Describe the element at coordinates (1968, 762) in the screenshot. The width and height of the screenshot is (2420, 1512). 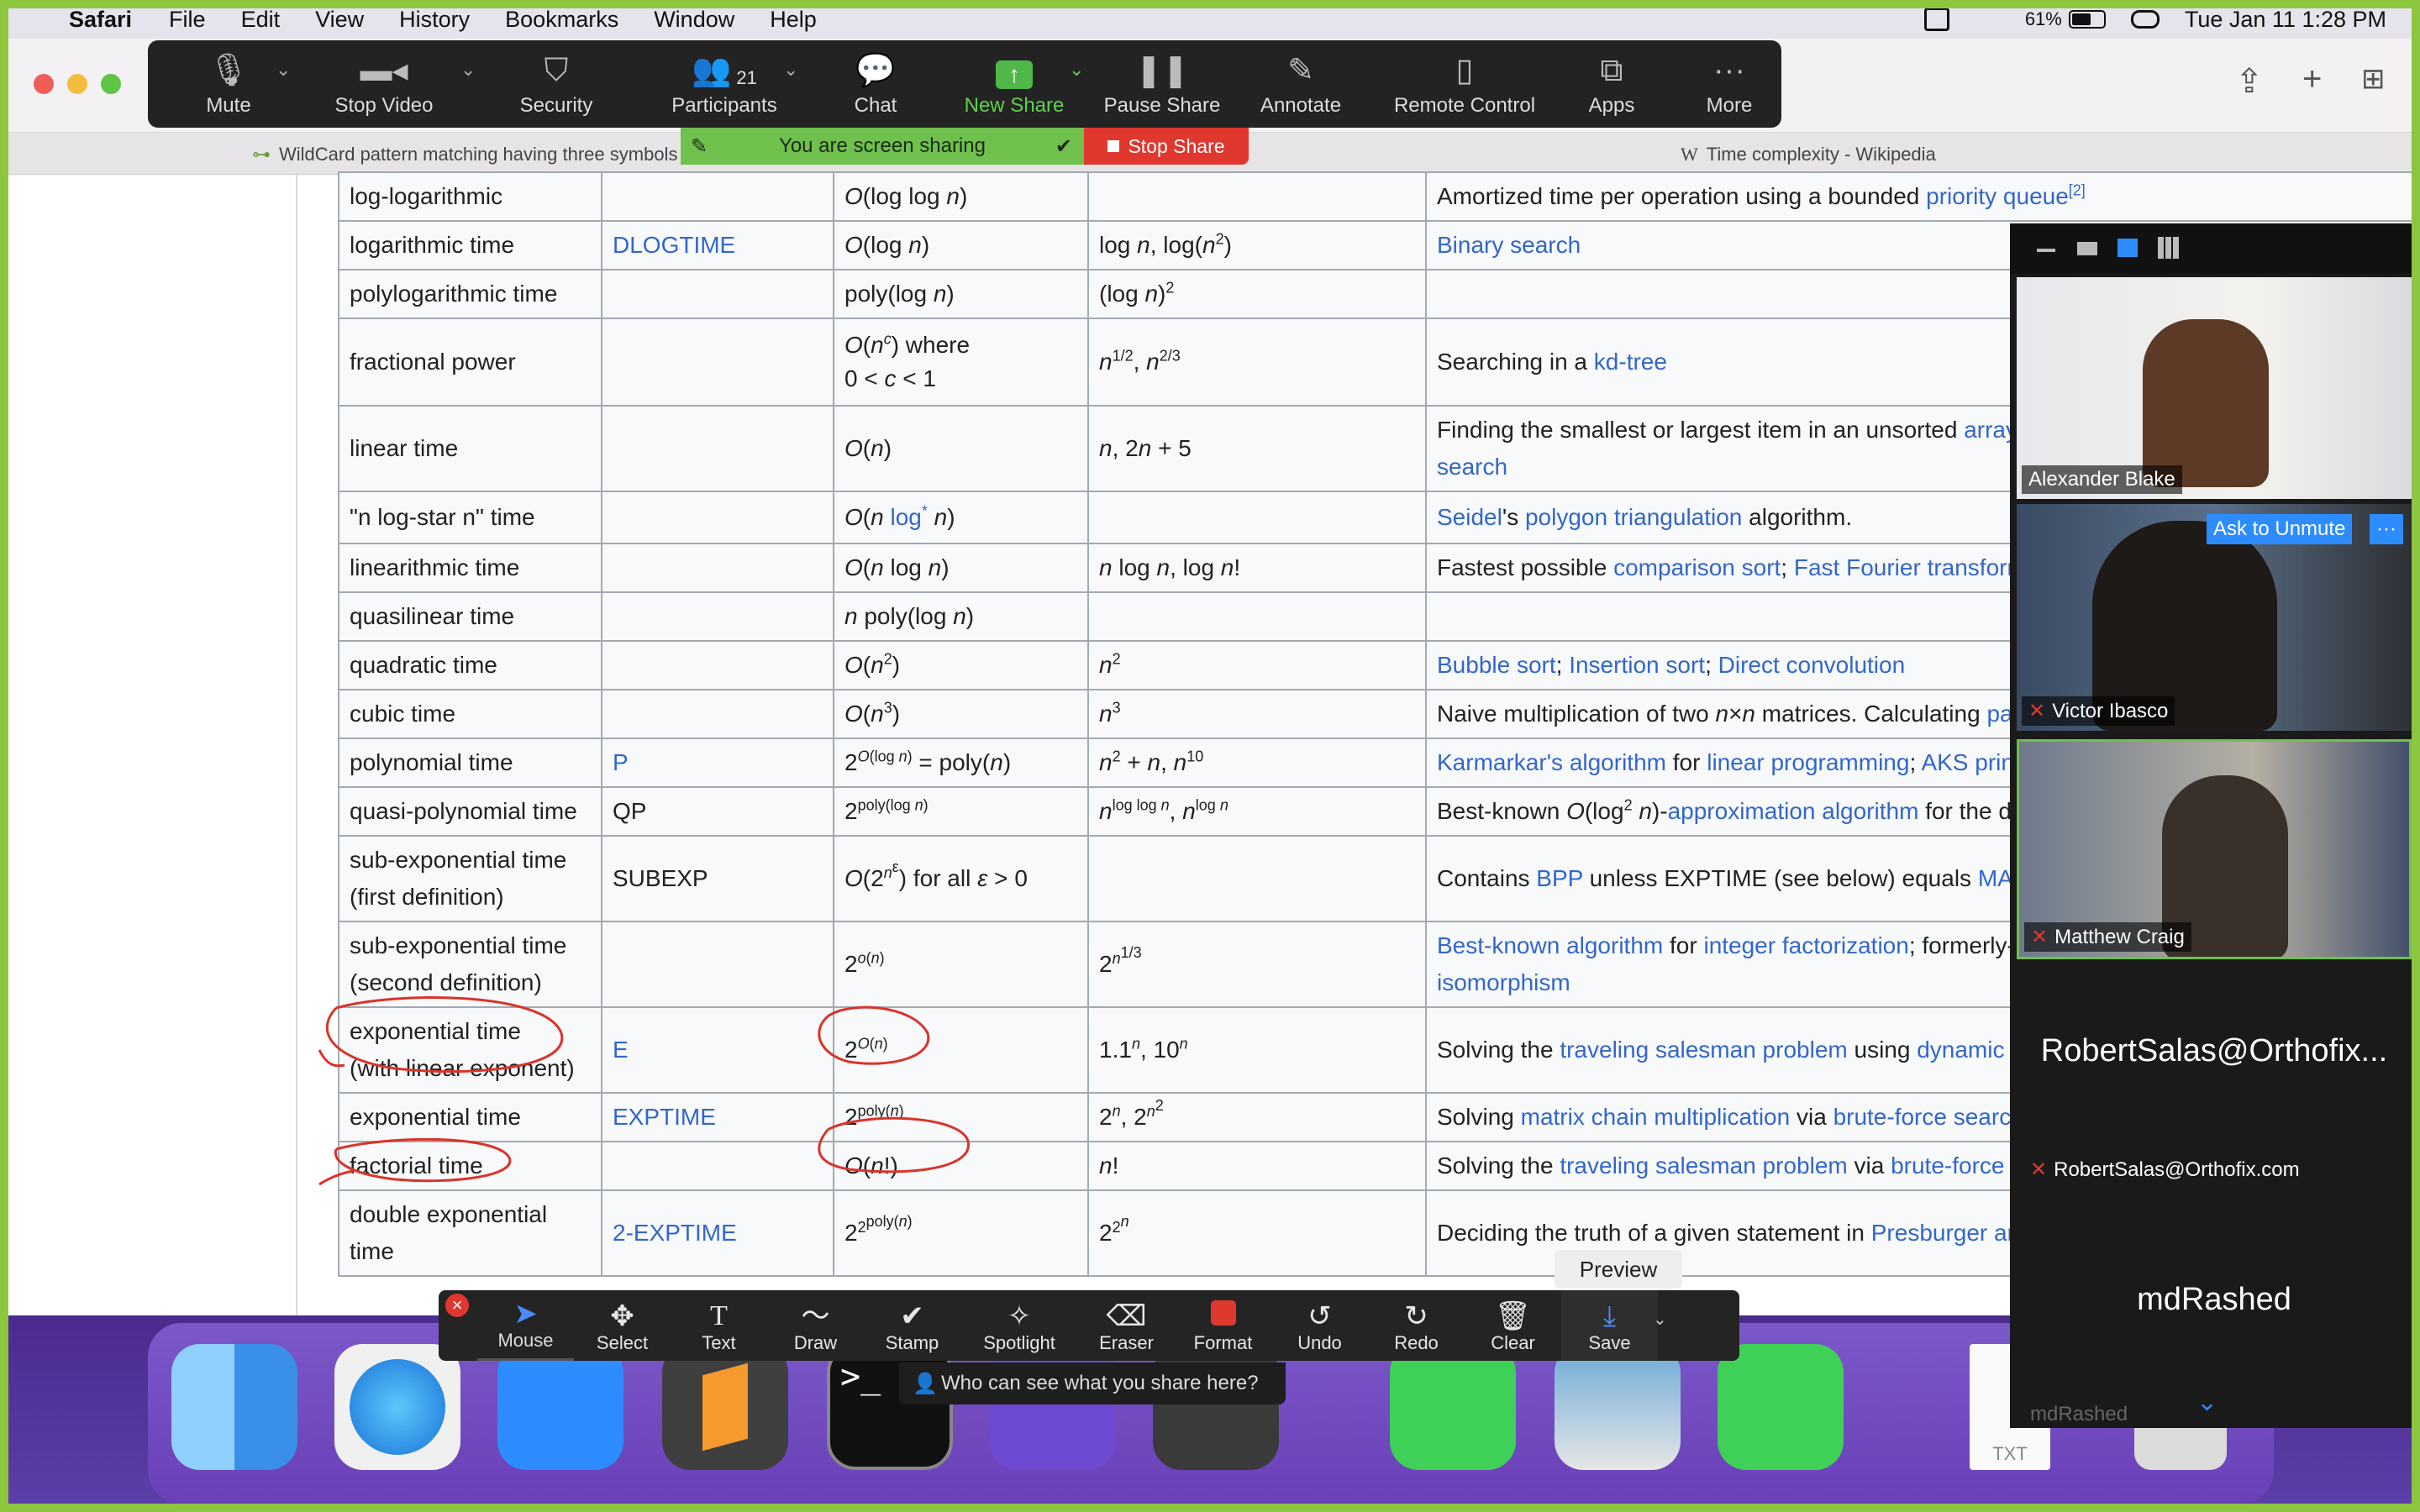
I see `aks-link: AKS prin` at that location.